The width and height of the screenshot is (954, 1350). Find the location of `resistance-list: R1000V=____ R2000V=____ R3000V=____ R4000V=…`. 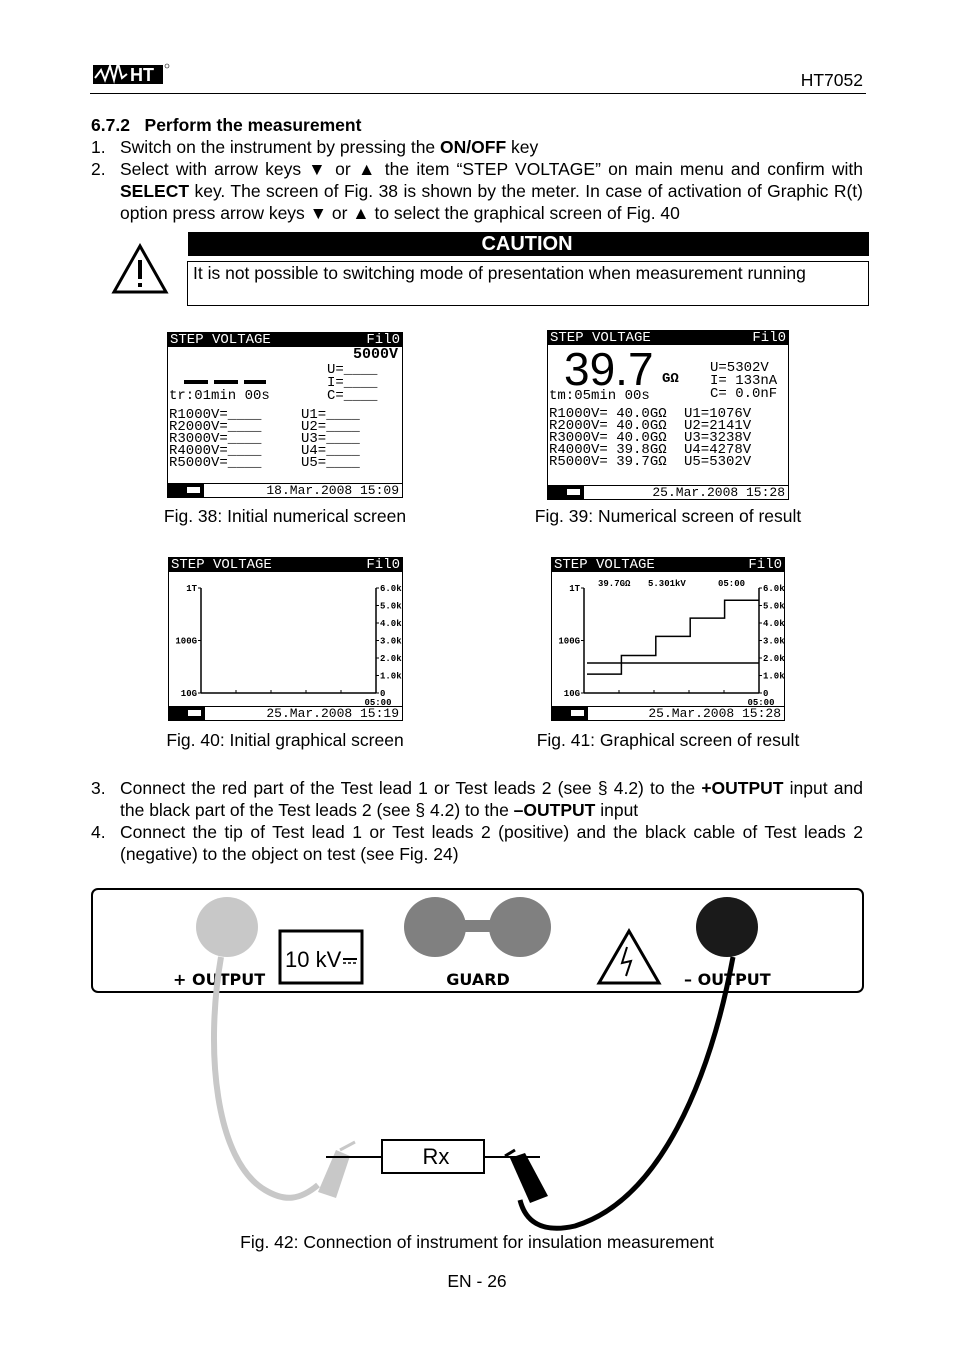

resistance-list: R1000V=____ R2000V=____ R3000V=____ R4000V=… is located at coordinates (215, 439).